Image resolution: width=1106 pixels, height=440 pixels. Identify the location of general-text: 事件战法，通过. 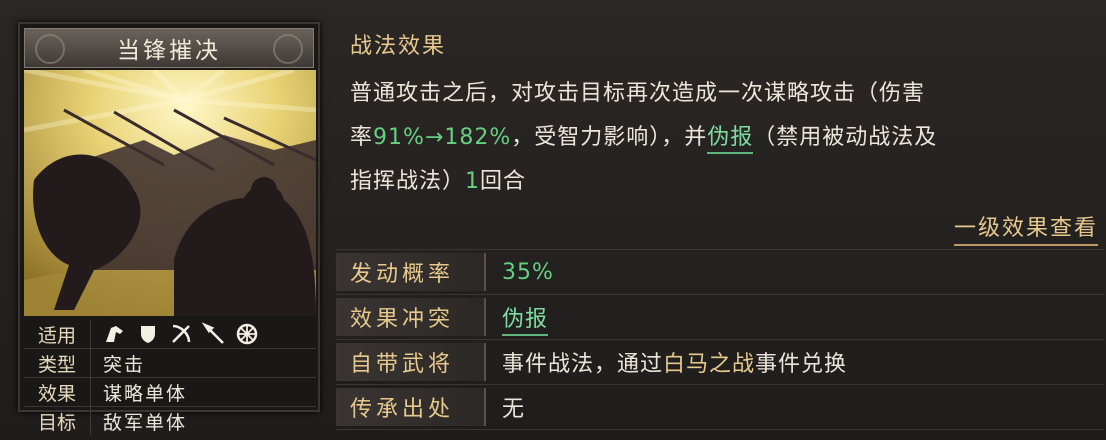
(583, 364).